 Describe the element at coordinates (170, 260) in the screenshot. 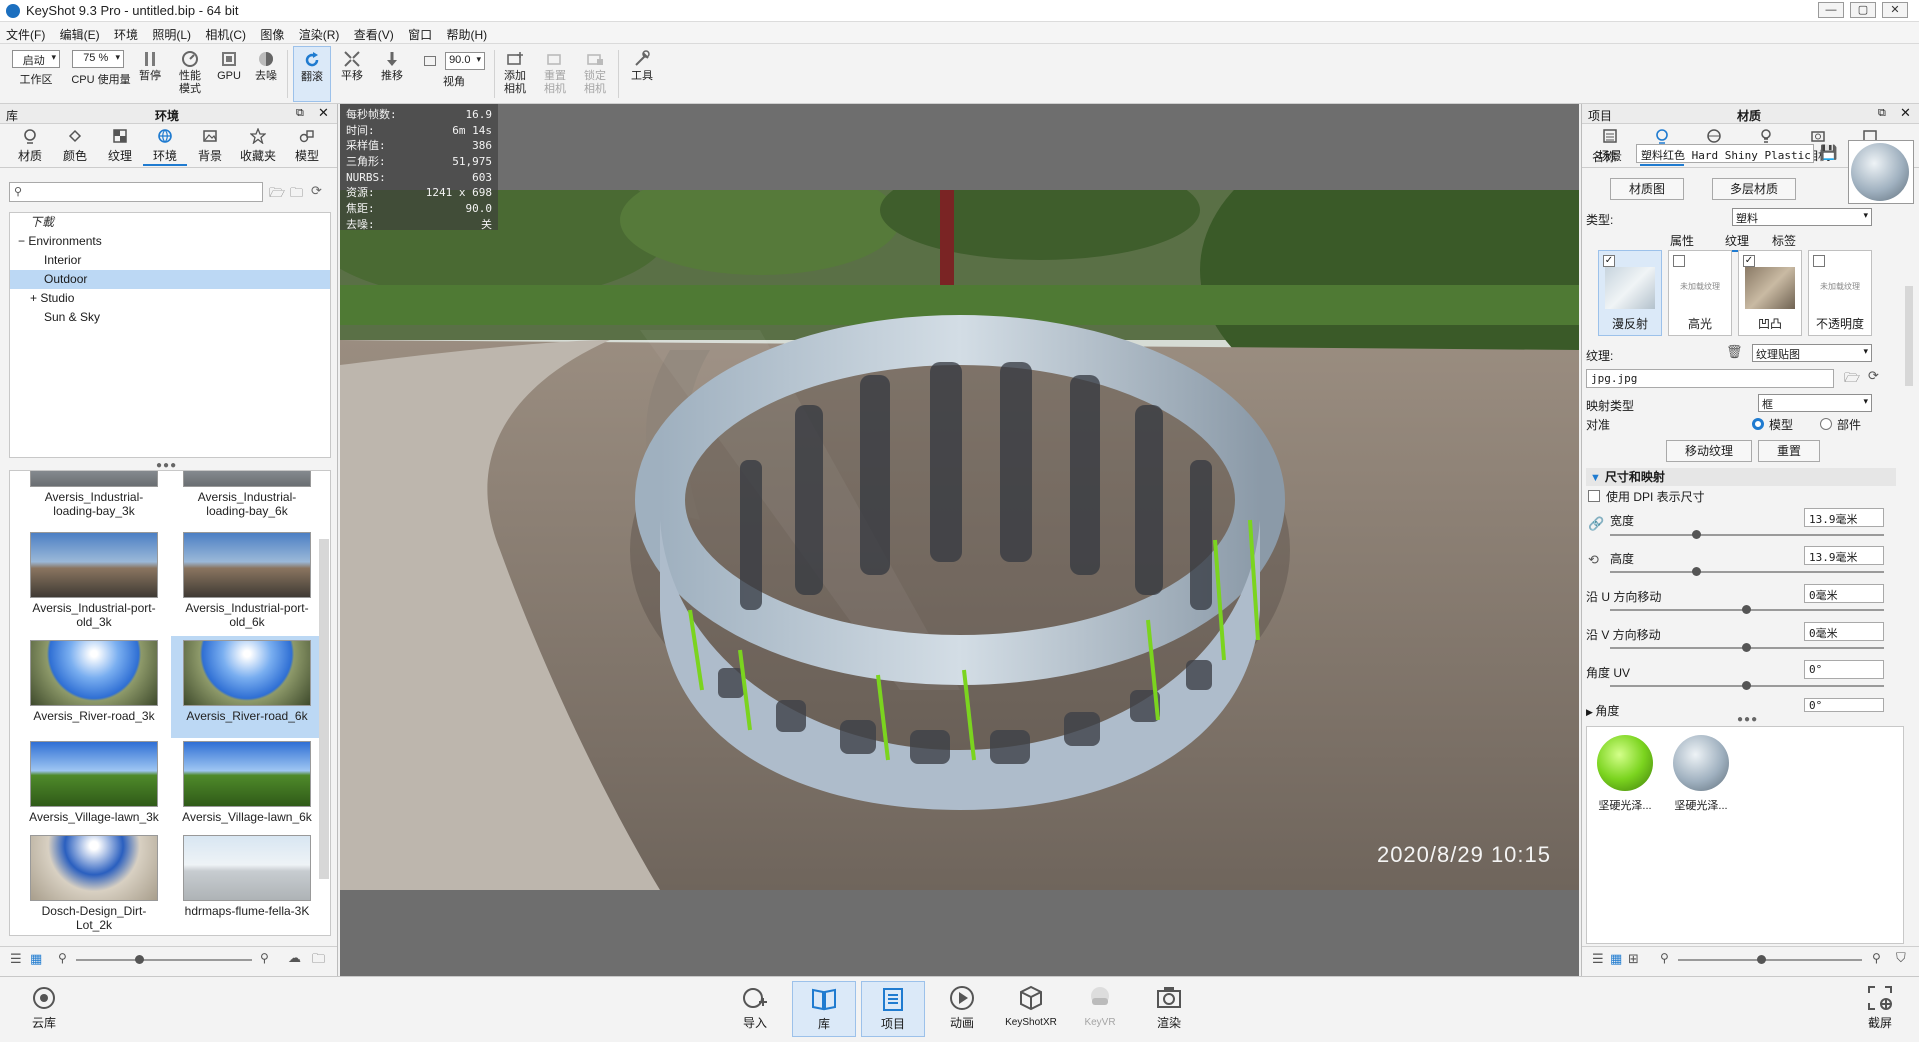

I see `tree-item-interior: Interior` at that location.